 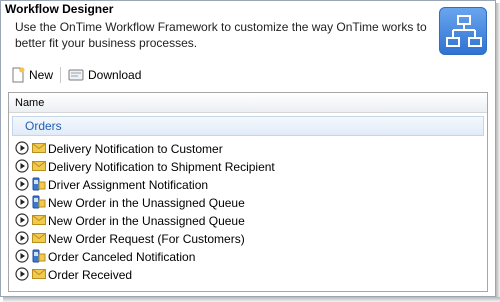 What do you see at coordinates (248, 126) in the screenshot?
I see `group-header-orders: Orders` at bounding box center [248, 126].